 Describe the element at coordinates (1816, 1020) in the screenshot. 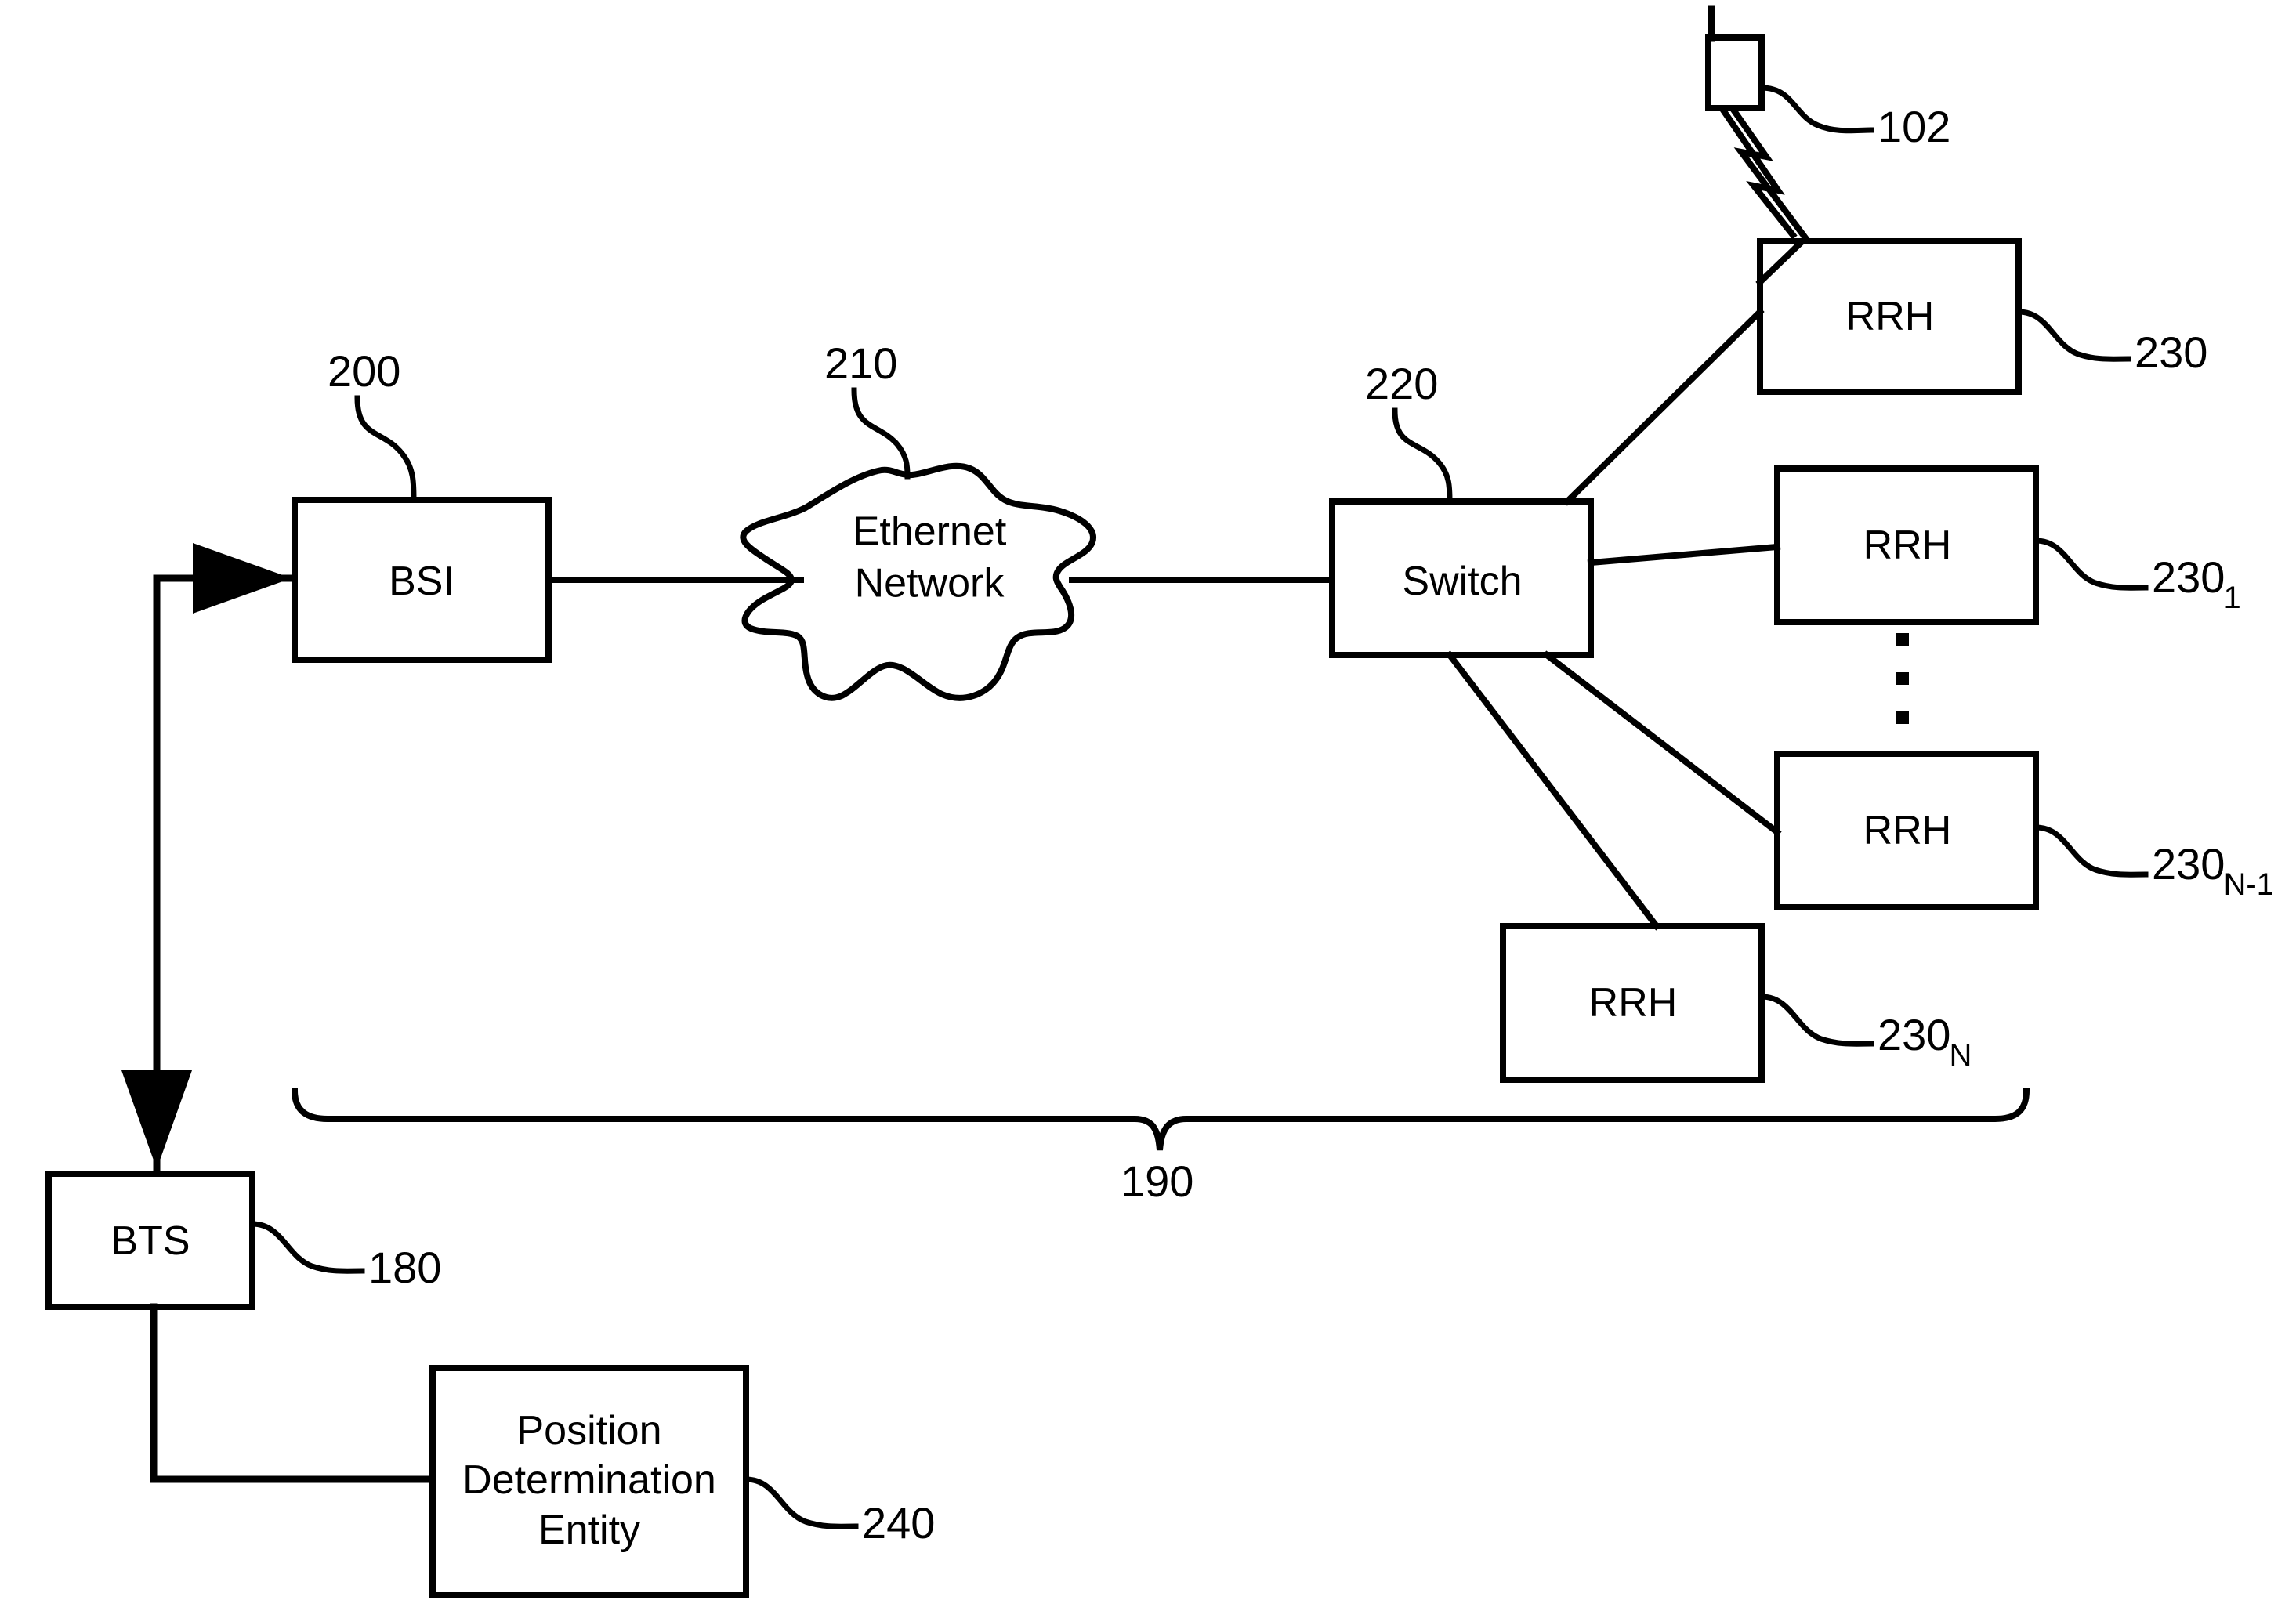

I see `leader-230-n` at that location.